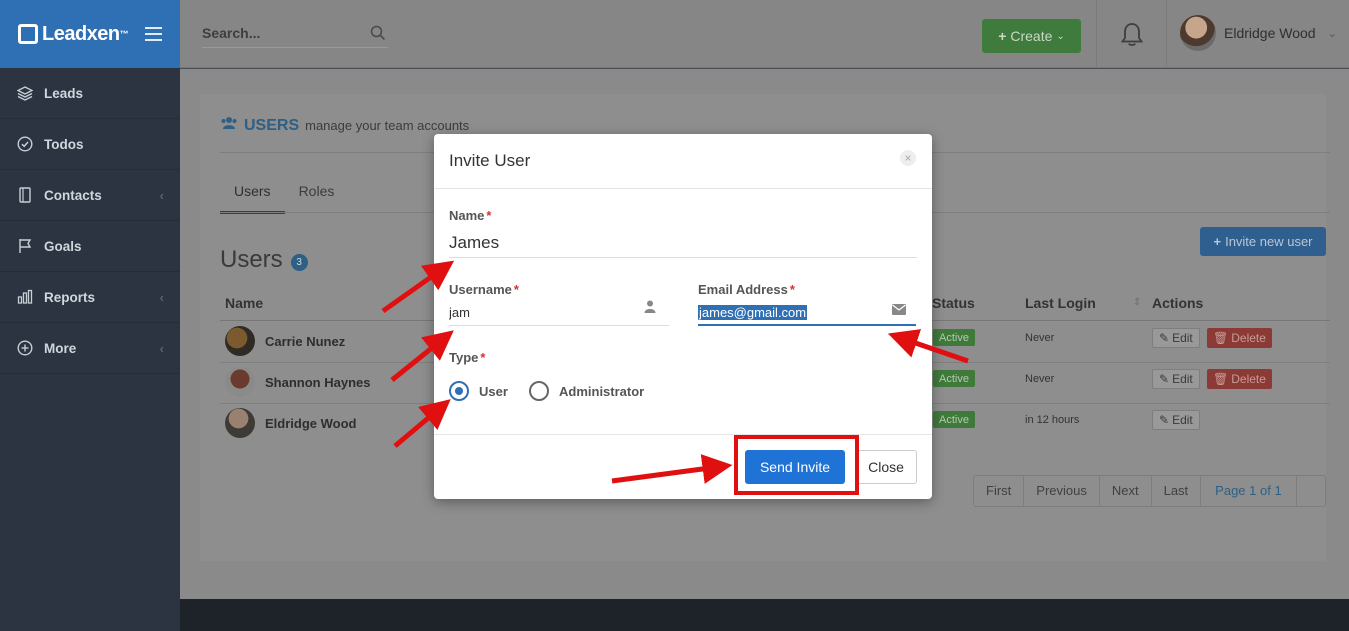 Image resolution: width=1349 pixels, height=631 pixels. I want to click on tab-users: Users, so click(252, 197).